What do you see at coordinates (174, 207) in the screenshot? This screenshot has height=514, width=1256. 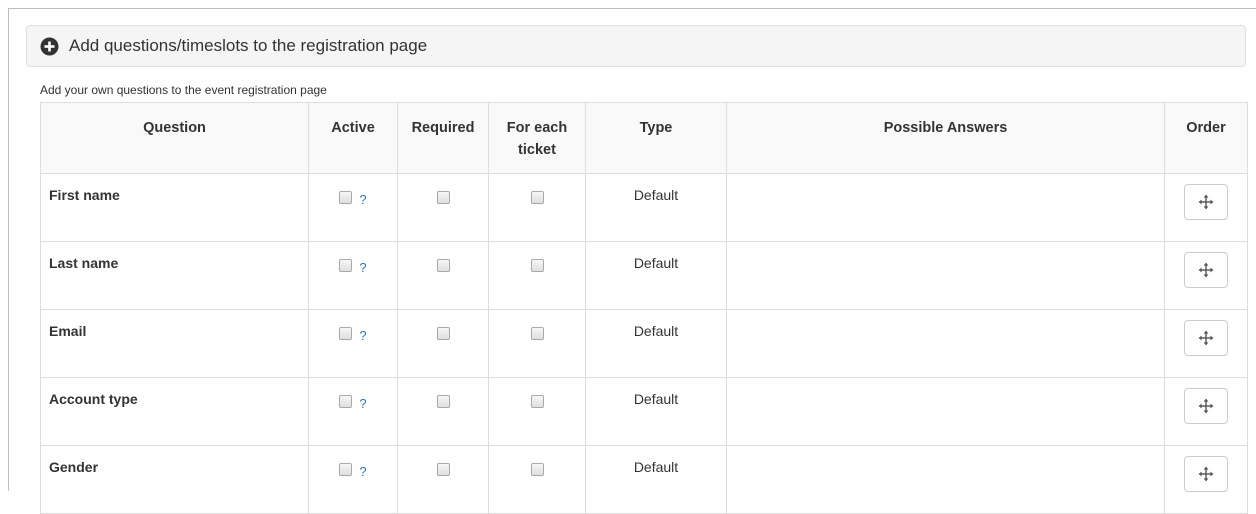 I see `question-cell: First name` at bounding box center [174, 207].